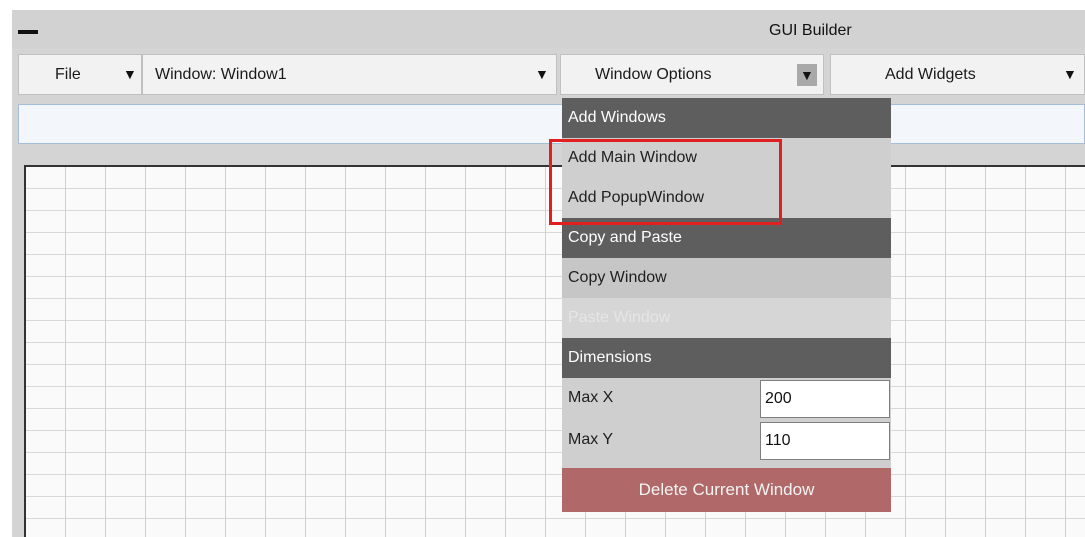 The width and height of the screenshot is (1085, 537). Describe the element at coordinates (726, 490) in the screenshot. I see `delete-current-window-button: Delete Current Window` at that location.